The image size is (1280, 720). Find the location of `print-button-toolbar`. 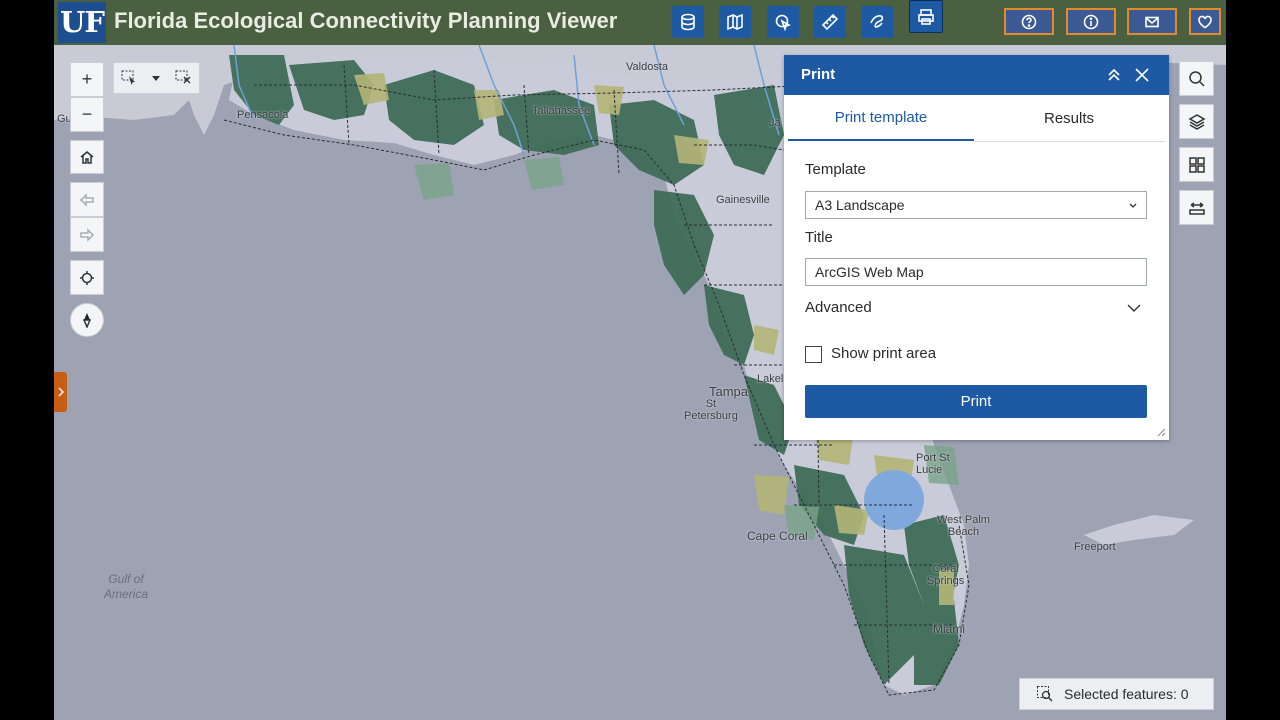

print-button-toolbar is located at coordinates (926, 16).